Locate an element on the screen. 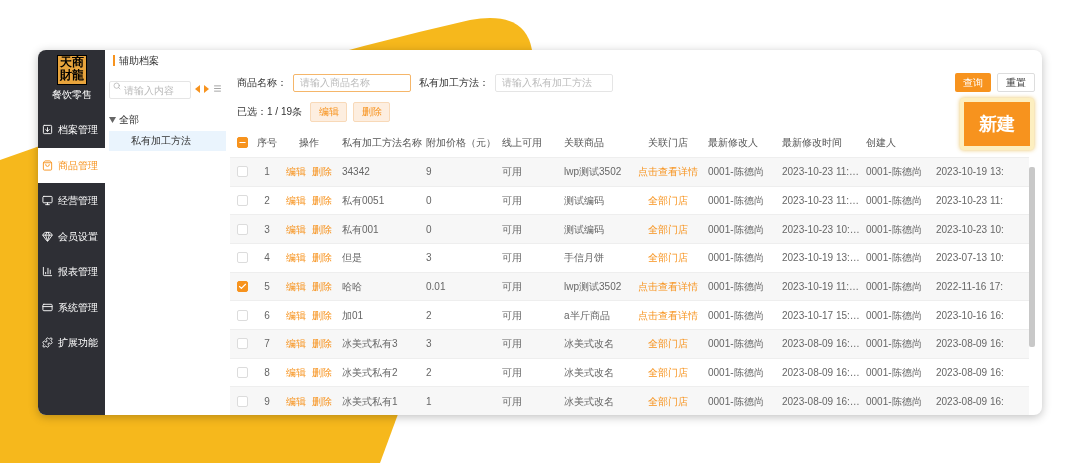 The image size is (1080, 463). nav-item: 档案管理 is located at coordinates (71, 130).